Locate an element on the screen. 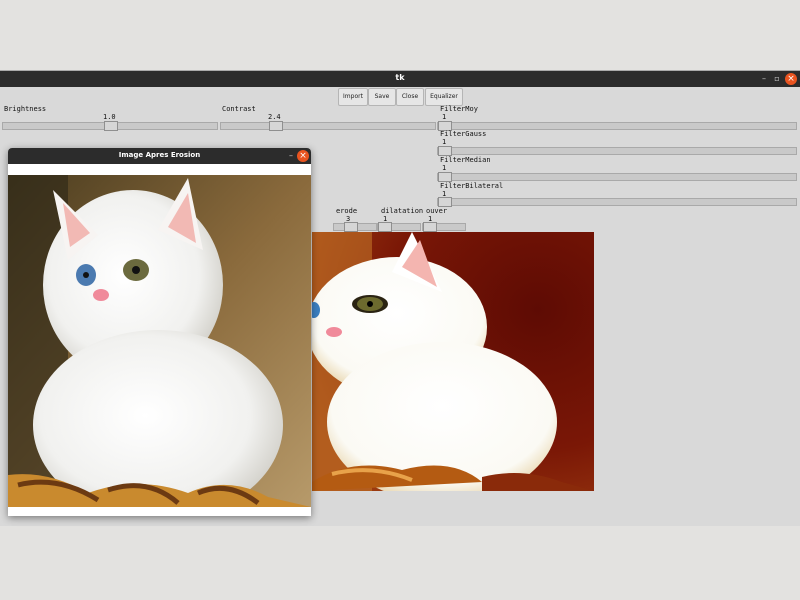 The width and height of the screenshot is (800, 600). filter-gauss-value: 1 is located at coordinates (444, 142).